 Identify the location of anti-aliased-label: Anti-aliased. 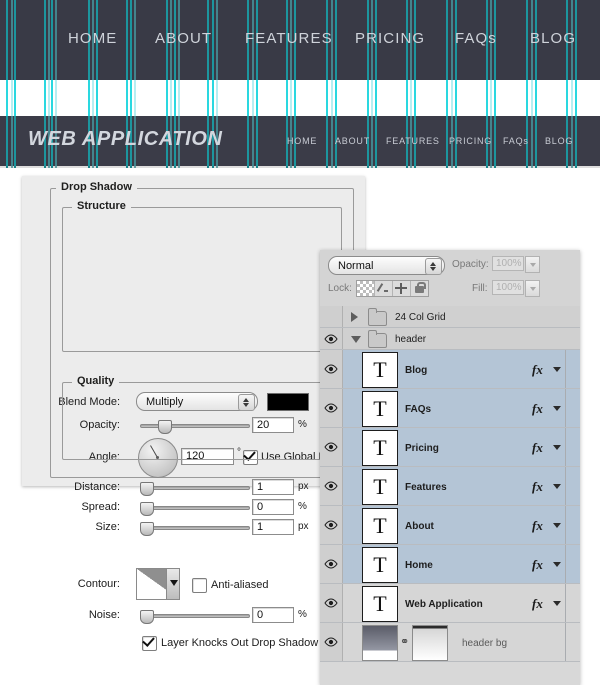
(240, 585).